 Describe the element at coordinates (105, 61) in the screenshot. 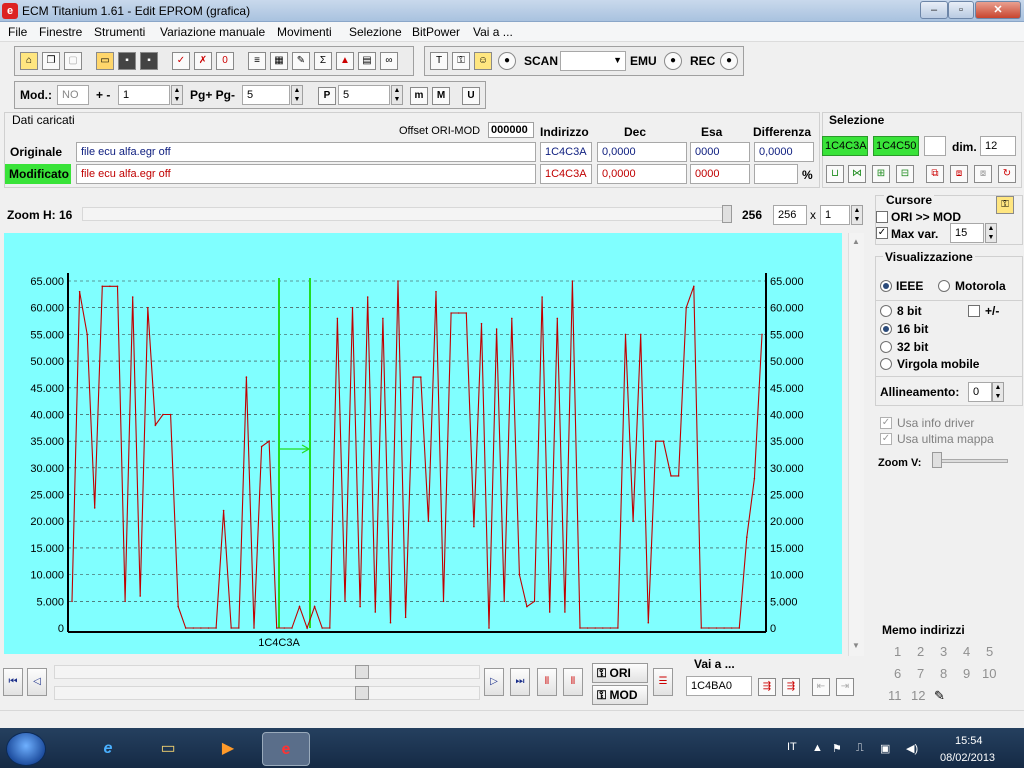

I see `open-folder-icon: ▭` at that location.